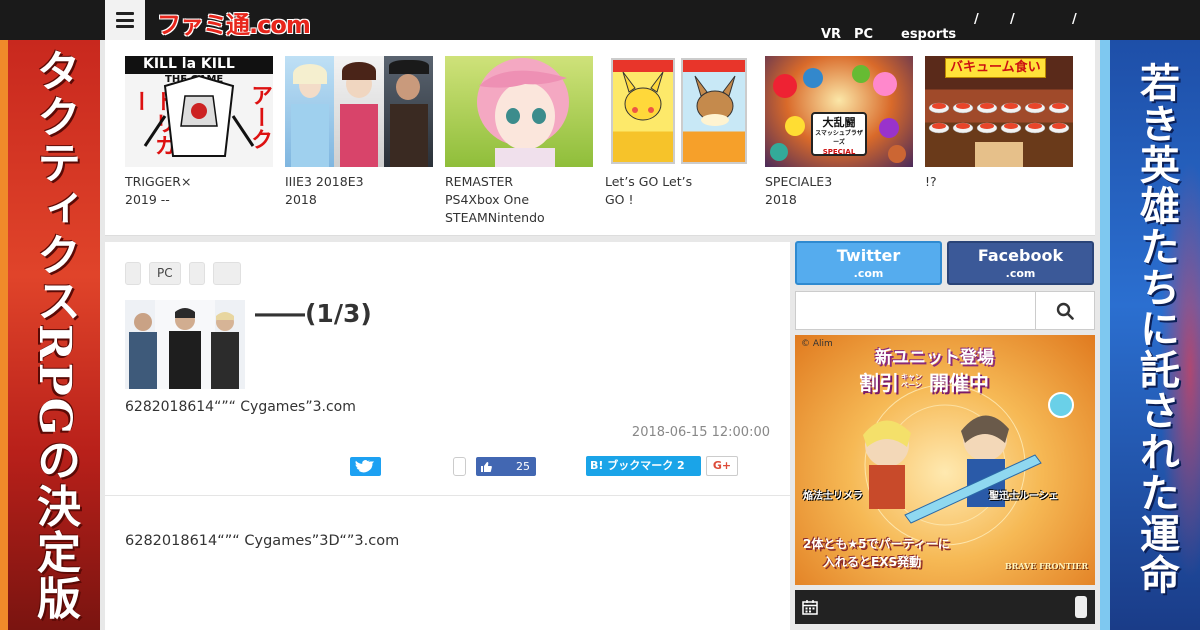 This screenshot has height=630, width=1200. Describe the element at coordinates (1156, 328) in the screenshot. I see `right-banner-text: 若き英雄たちに託された運命` at that location.